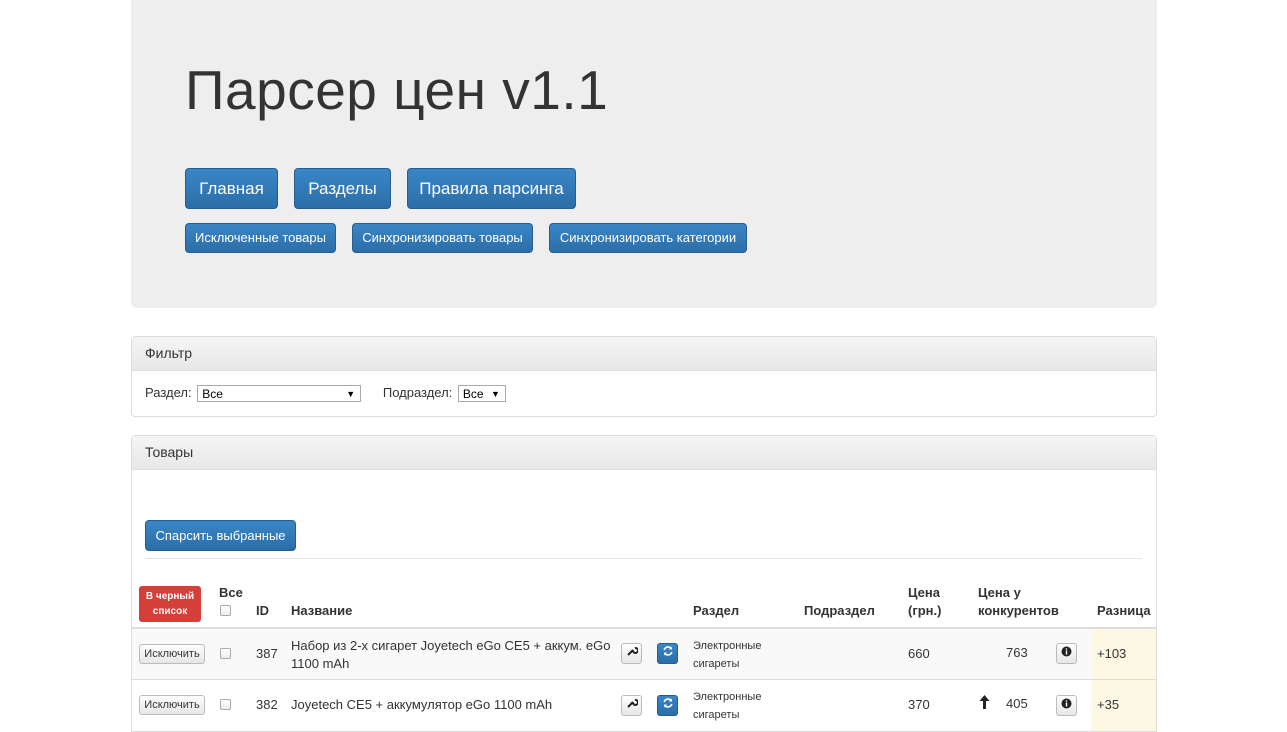 This screenshot has width=1287, height=732. Describe the element at coordinates (267, 704) in the screenshot. I see `row-id: 382` at that location.